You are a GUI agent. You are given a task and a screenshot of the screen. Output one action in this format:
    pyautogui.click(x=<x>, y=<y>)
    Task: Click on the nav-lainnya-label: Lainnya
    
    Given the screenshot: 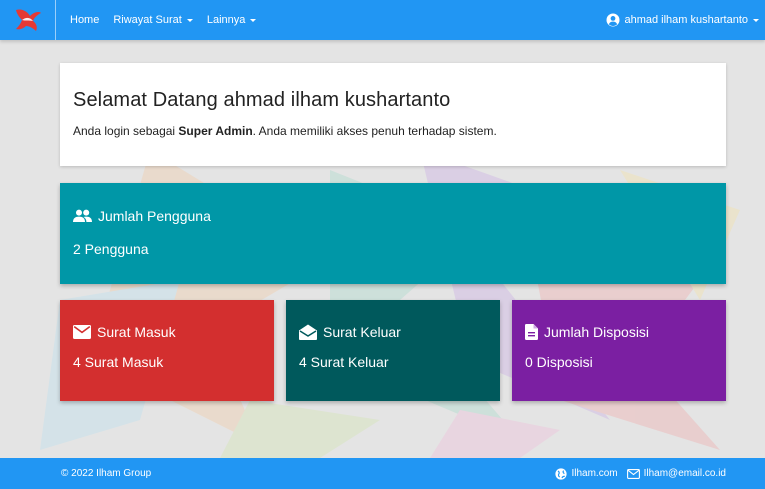 What is the action you would take?
    pyautogui.click(x=226, y=20)
    